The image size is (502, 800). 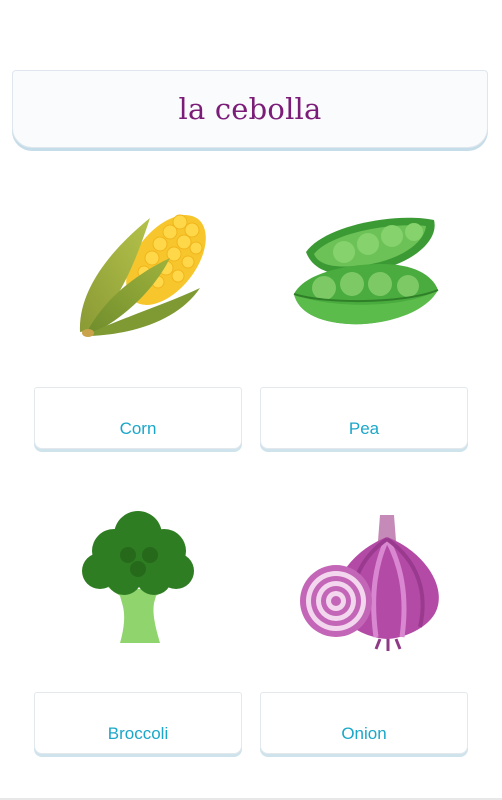 I want to click on option-pea-label: Pea, so click(x=364, y=428).